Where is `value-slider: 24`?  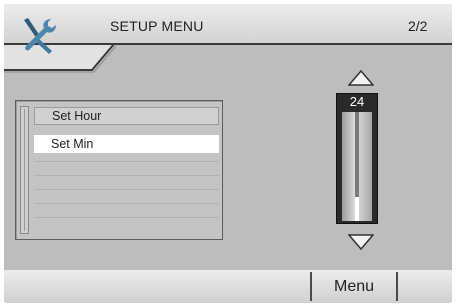 value-slider: 24 is located at coordinates (357, 158).